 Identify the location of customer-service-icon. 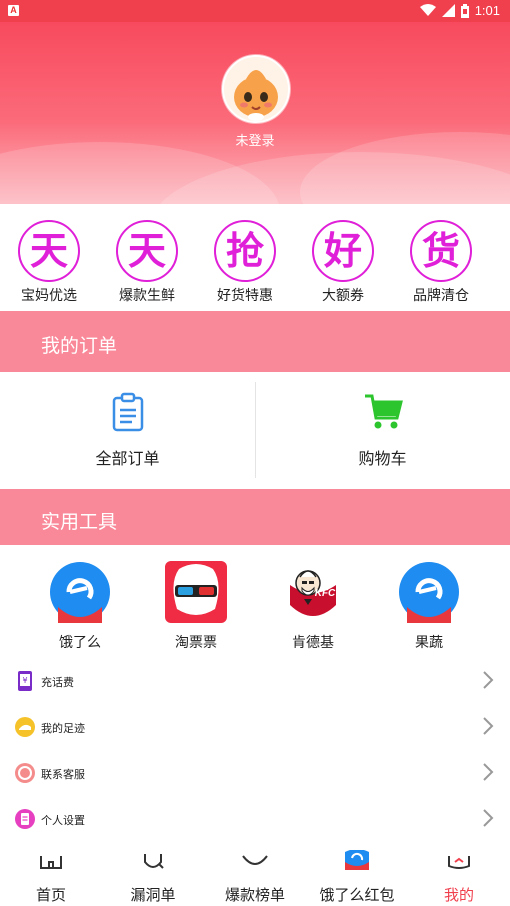
(25, 773).